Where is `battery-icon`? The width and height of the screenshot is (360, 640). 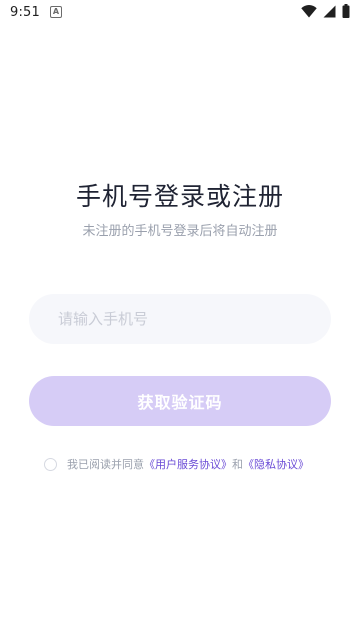 battery-icon is located at coordinates (346, 12).